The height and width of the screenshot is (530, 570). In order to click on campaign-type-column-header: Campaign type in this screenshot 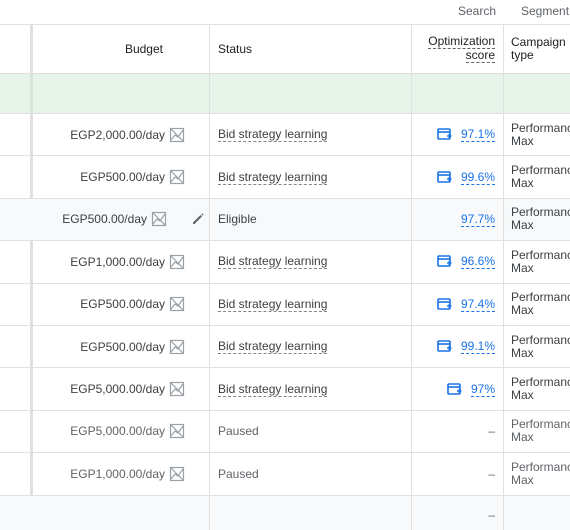, I will do `click(537, 49)`.